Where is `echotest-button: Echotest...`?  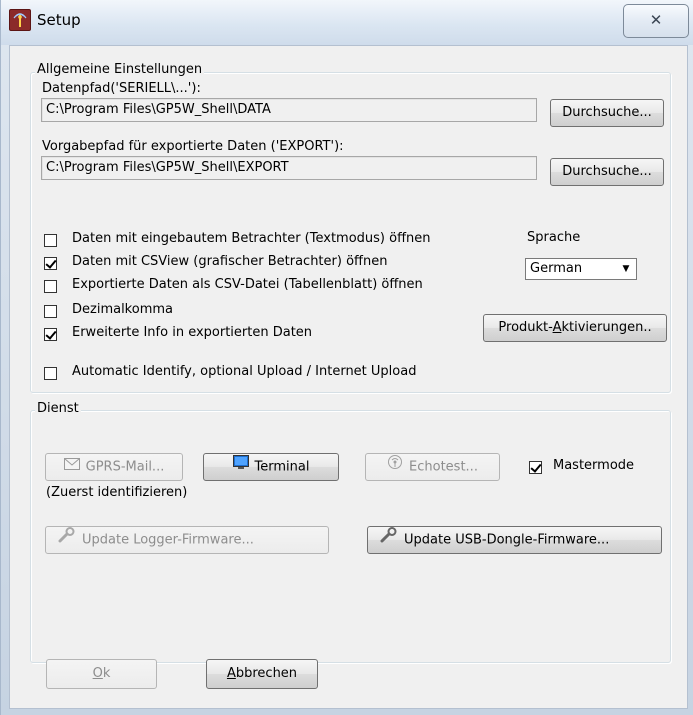 echotest-button: Echotest... is located at coordinates (432, 467).